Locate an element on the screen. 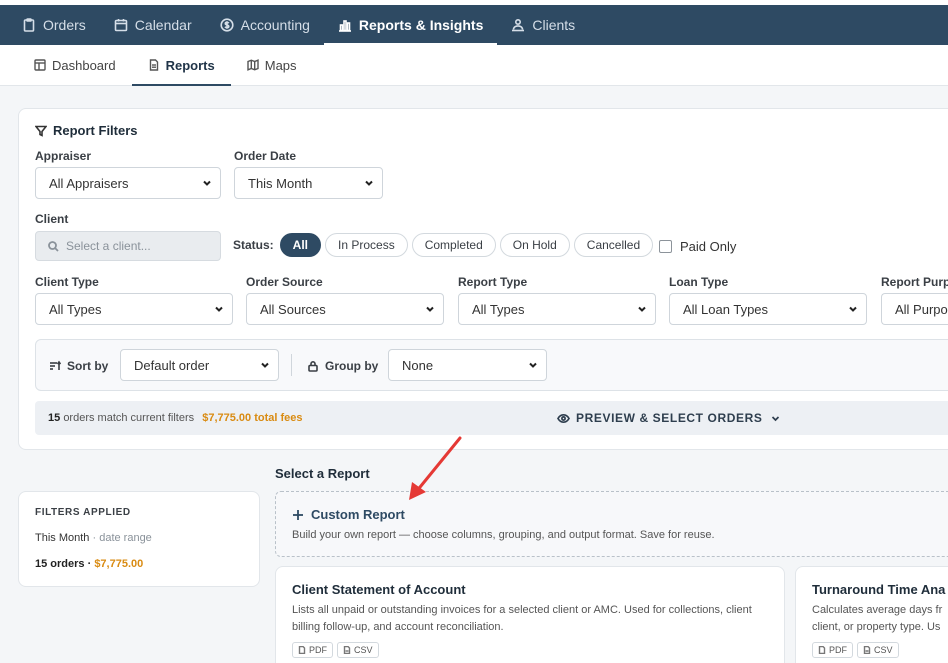 The height and width of the screenshot is (663, 948). group-by-select: None is located at coordinates (467, 365).